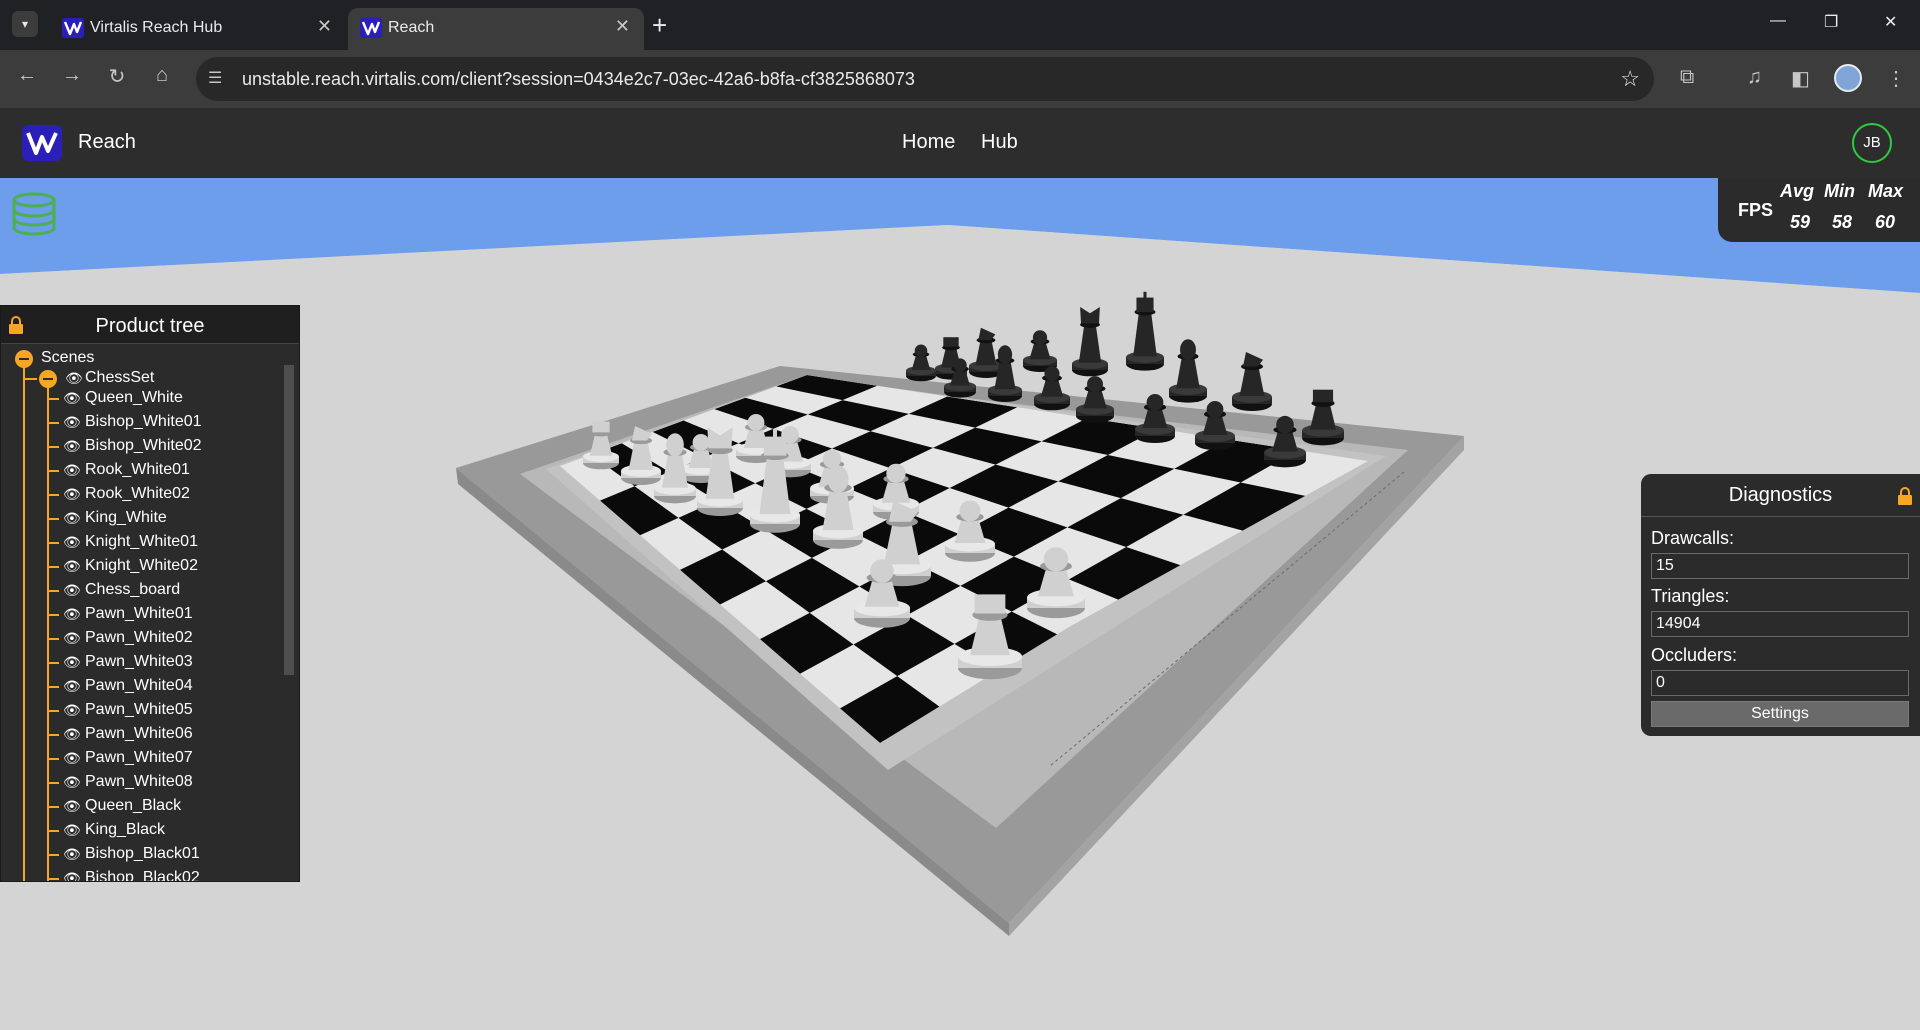 This screenshot has height=1030, width=1920. What do you see at coordinates (999, 142) in the screenshot?
I see `nav-hub-link: Hub` at bounding box center [999, 142].